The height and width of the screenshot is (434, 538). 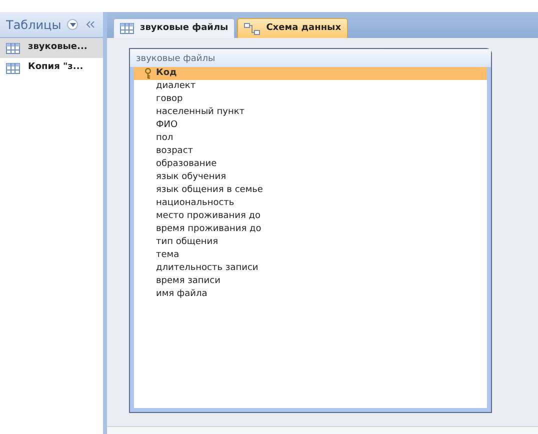 What do you see at coordinates (34, 25) in the screenshot?
I see `pane-title: Таблицы` at bounding box center [34, 25].